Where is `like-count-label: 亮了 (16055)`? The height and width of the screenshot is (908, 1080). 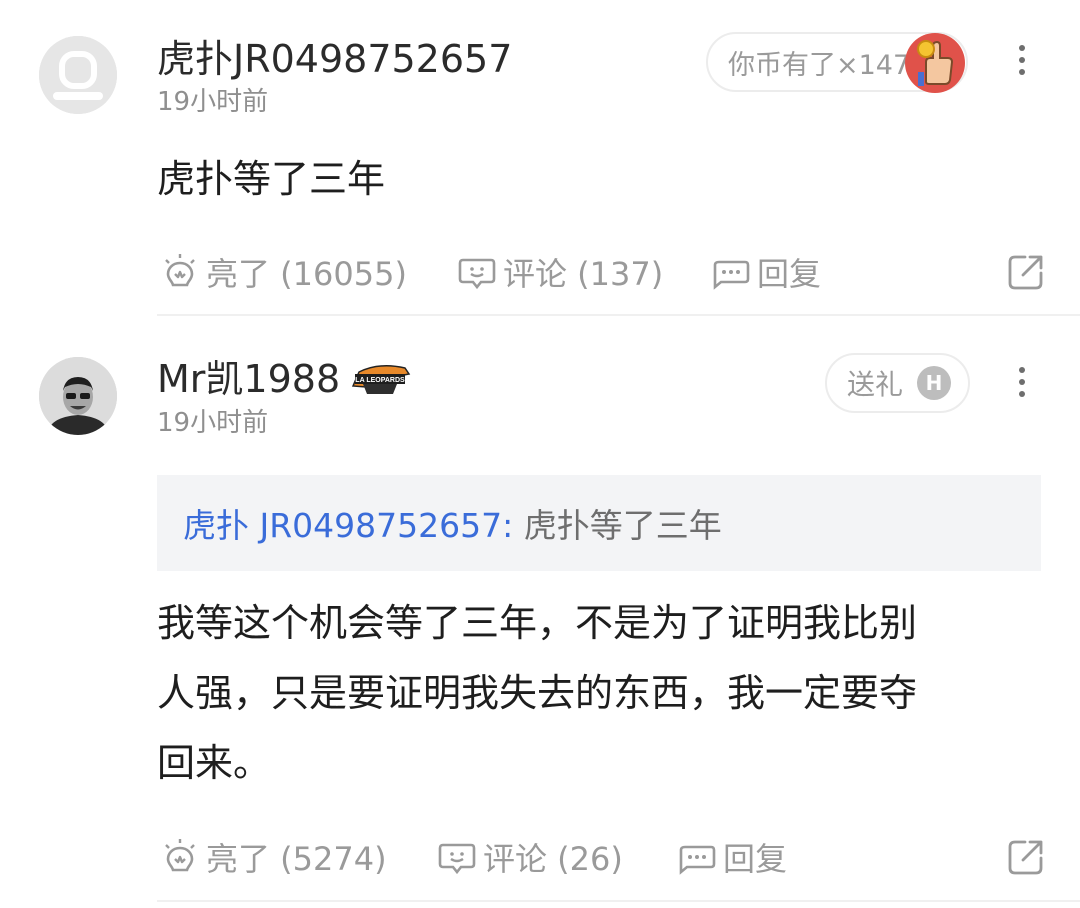 like-count-label: 亮了 (16055) is located at coordinates (306, 274).